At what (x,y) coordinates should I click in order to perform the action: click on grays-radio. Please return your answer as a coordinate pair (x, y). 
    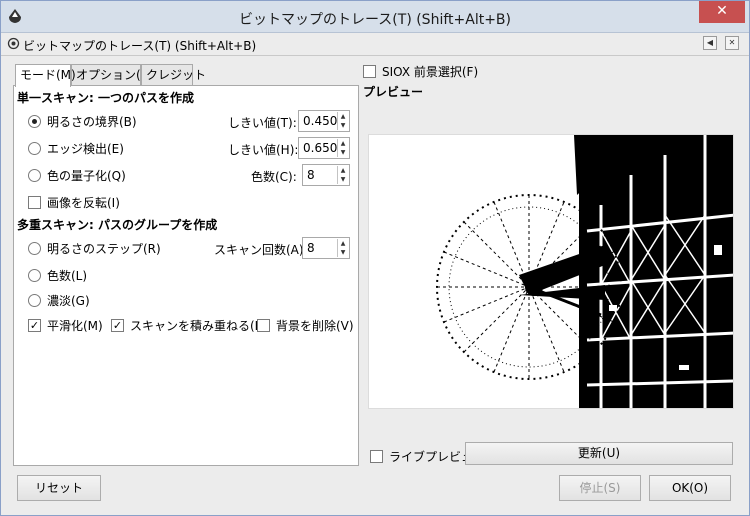
    Looking at the image, I should click on (34, 300).